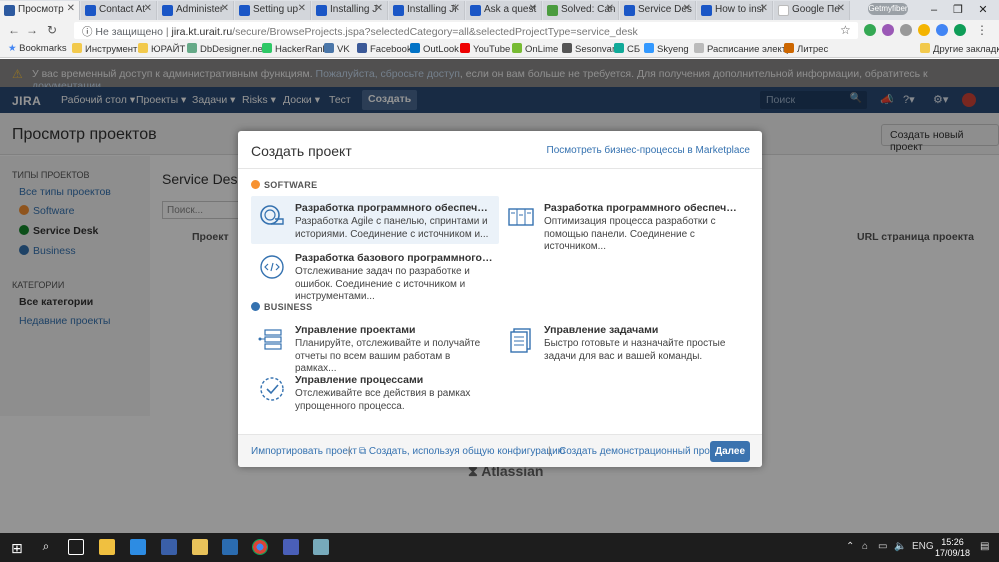 The height and width of the screenshot is (562, 999). I want to click on jira-favicon-icon, so click(9, 10).